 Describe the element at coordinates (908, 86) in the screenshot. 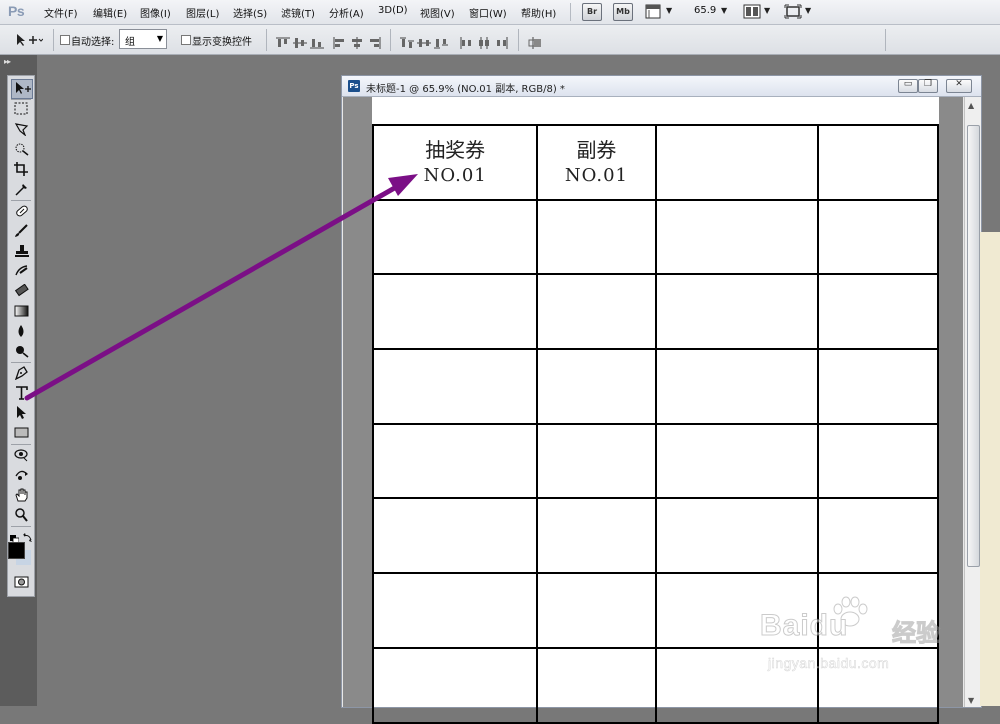

I see `minimize-button: ▭` at that location.